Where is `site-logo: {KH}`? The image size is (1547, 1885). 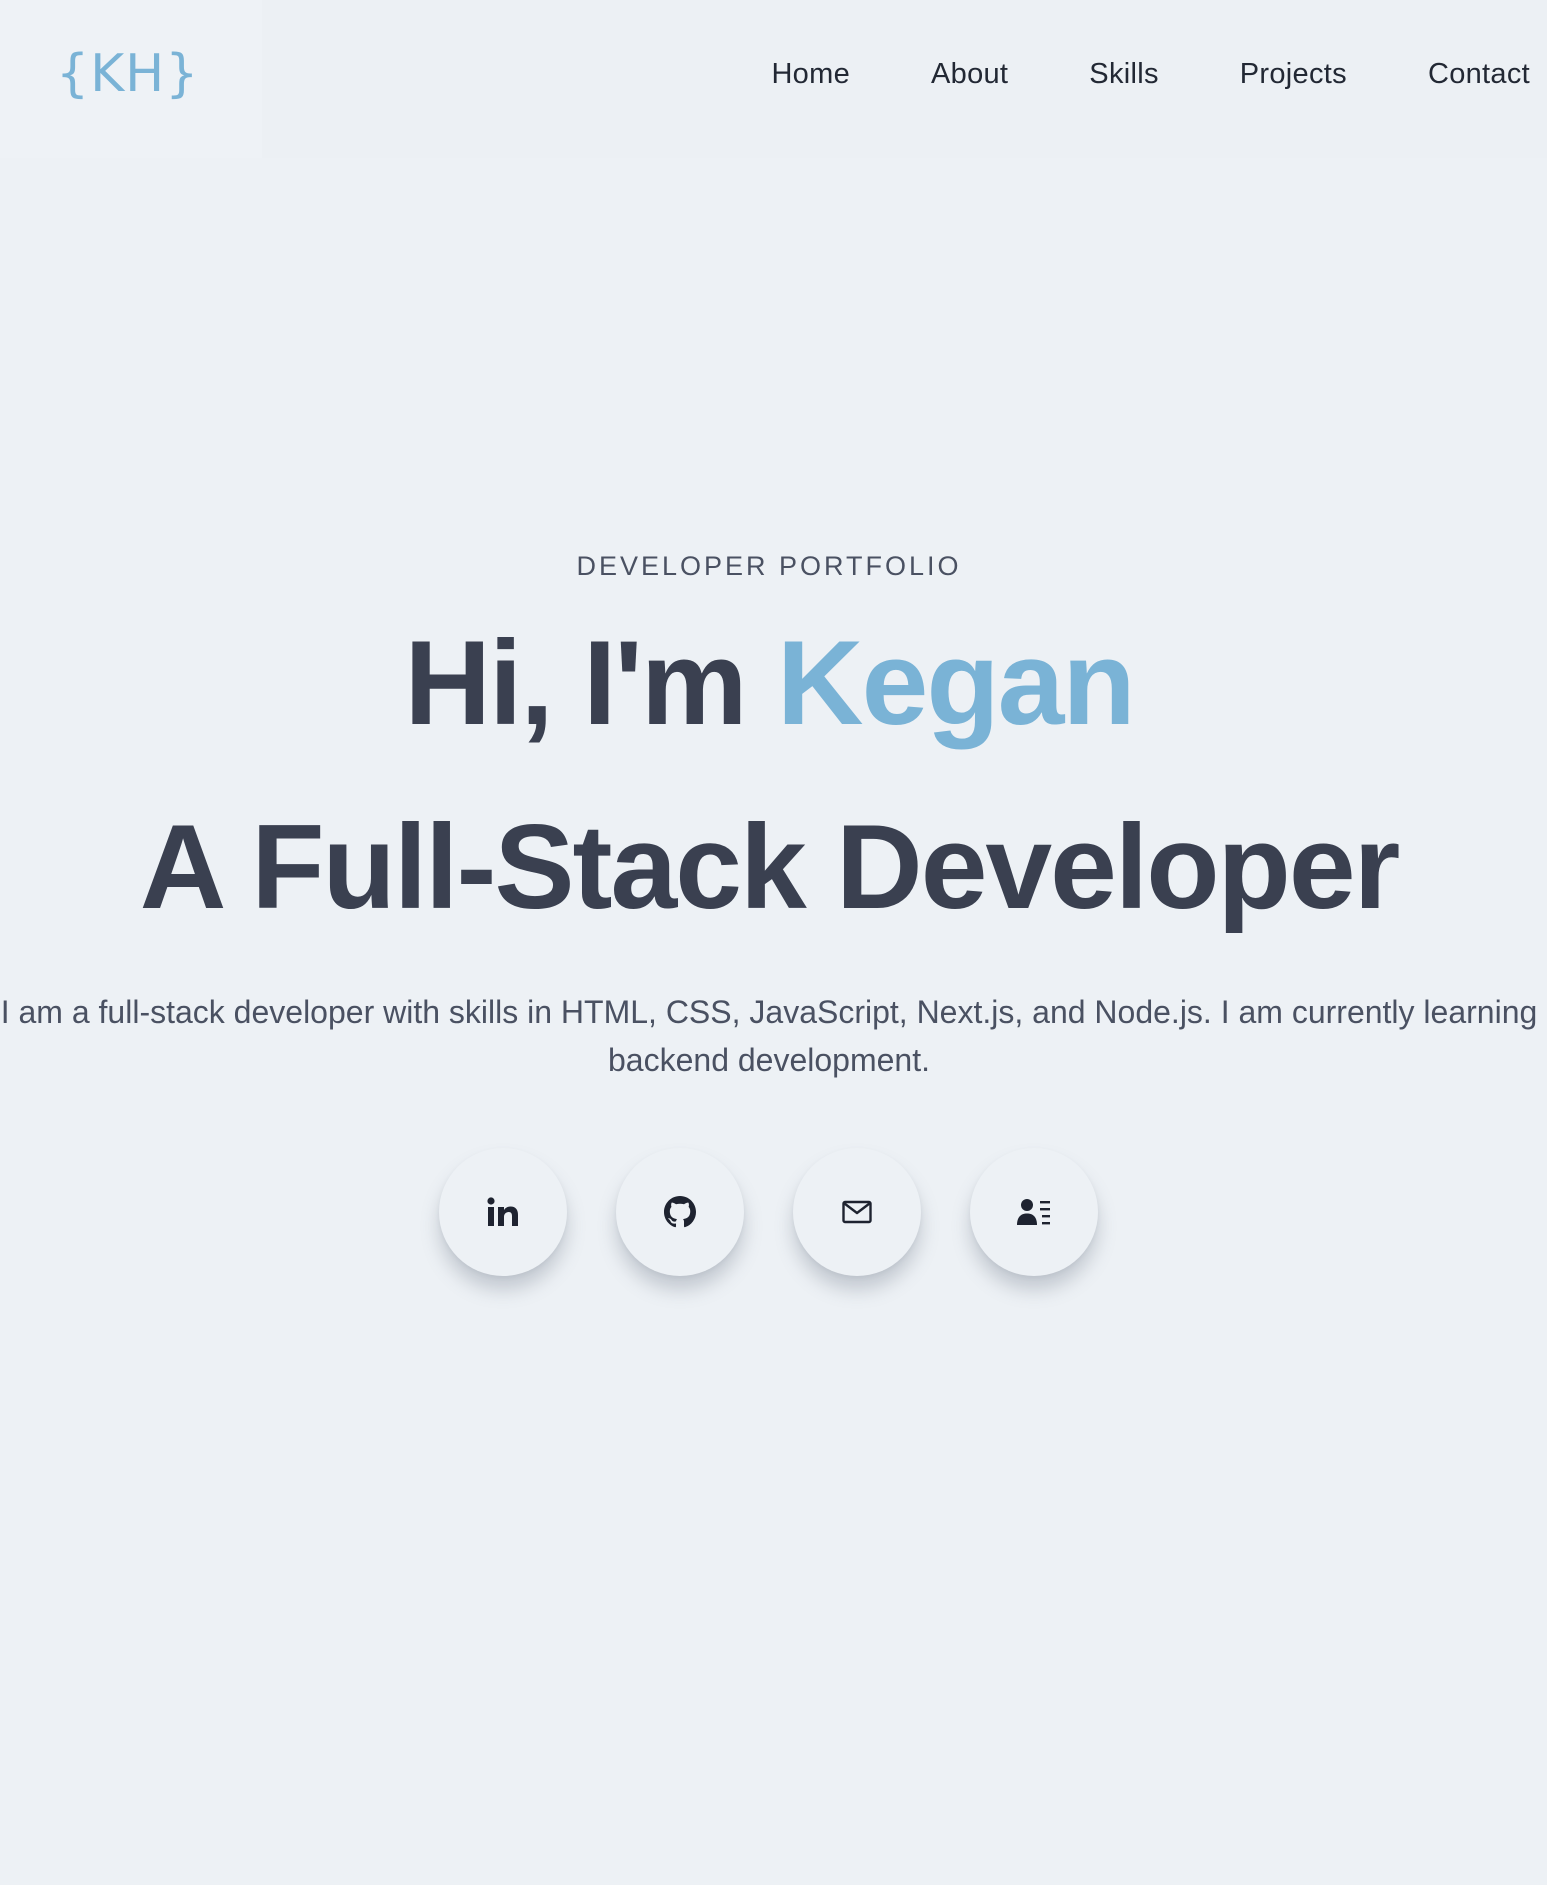
site-logo: {KH} is located at coordinates (127, 74).